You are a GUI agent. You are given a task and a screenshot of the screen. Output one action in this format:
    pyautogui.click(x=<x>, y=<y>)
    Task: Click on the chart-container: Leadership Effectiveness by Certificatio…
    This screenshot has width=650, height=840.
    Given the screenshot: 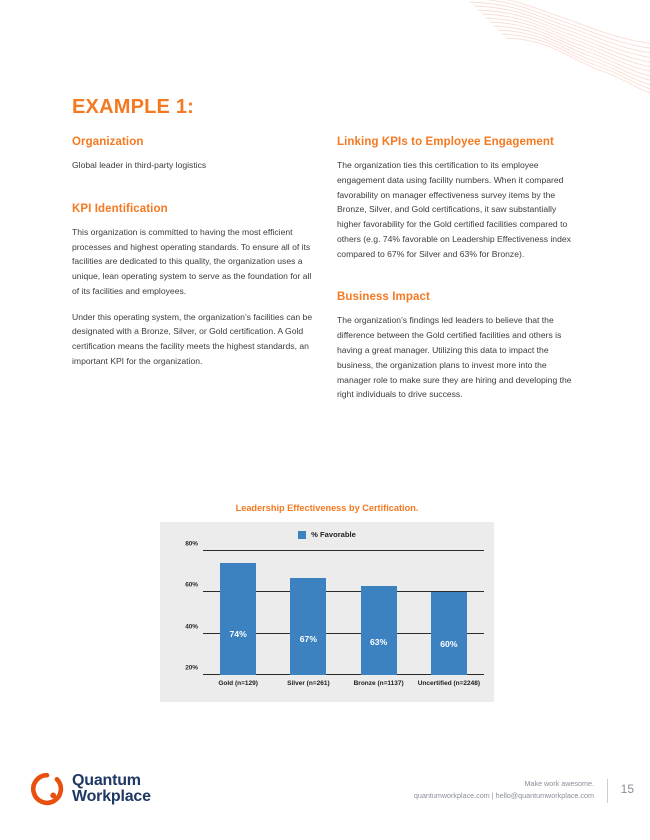 What is the action you would take?
    pyautogui.click(x=327, y=602)
    